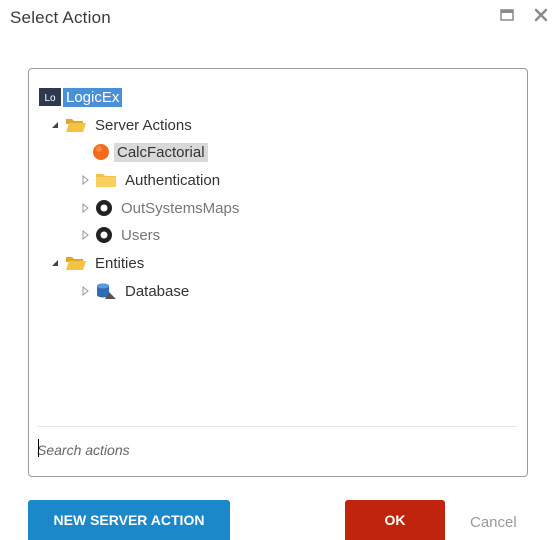 This screenshot has height=540, width=554. I want to click on tree-root-logicex: Lo LogicEx, so click(81, 97).